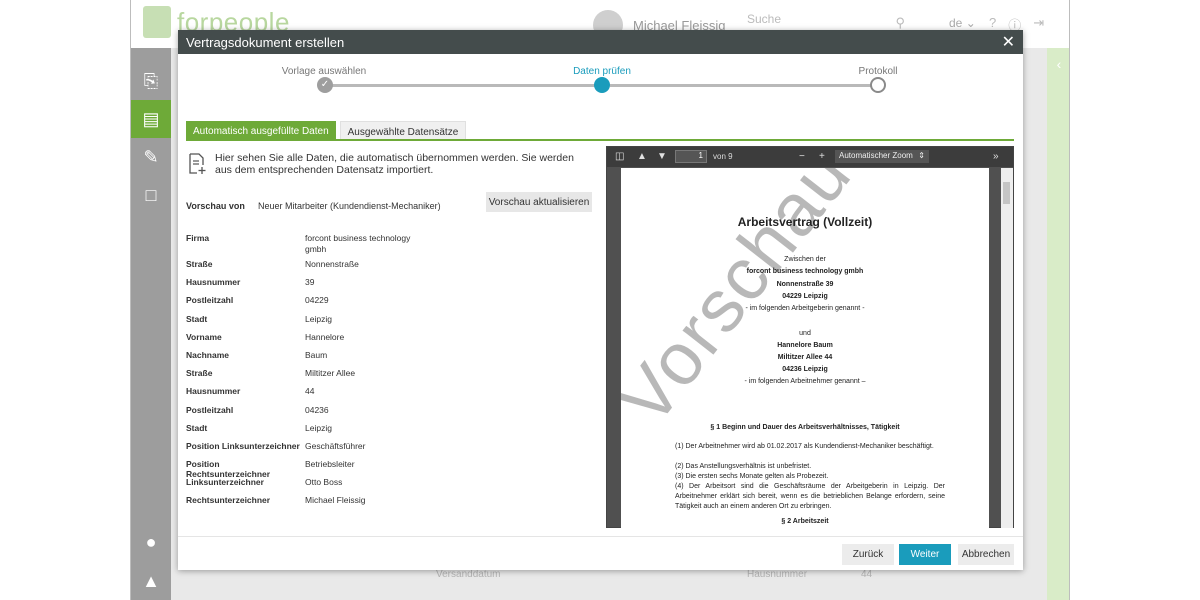 This screenshot has width=1200, height=600. What do you see at coordinates (805, 369) in the screenshot?
I see `doc-line: 04236 Leipzig` at bounding box center [805, 369].